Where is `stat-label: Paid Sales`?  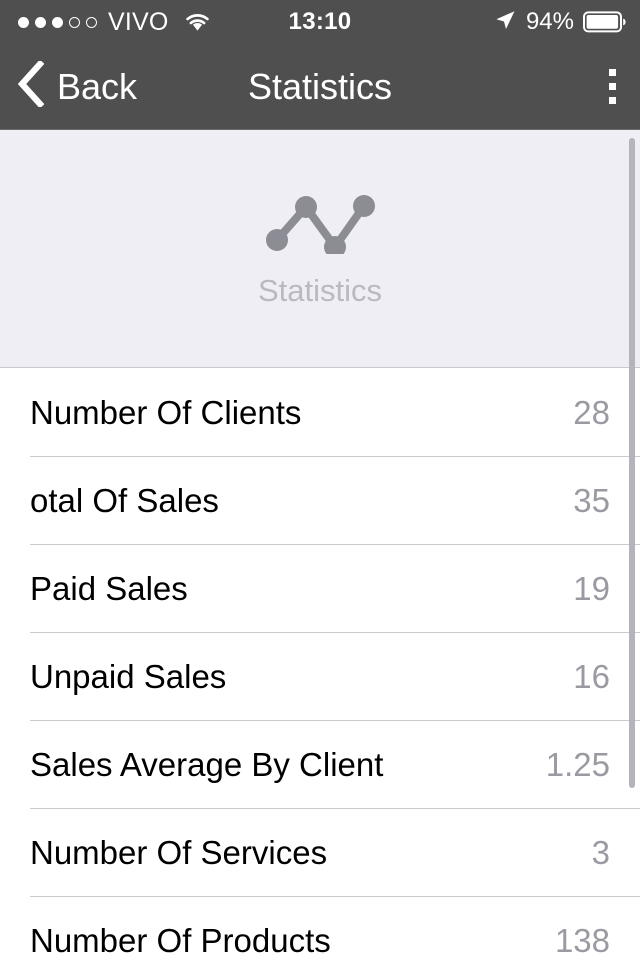 stat-label: Paid Sales is located at coordinates (109, 588).